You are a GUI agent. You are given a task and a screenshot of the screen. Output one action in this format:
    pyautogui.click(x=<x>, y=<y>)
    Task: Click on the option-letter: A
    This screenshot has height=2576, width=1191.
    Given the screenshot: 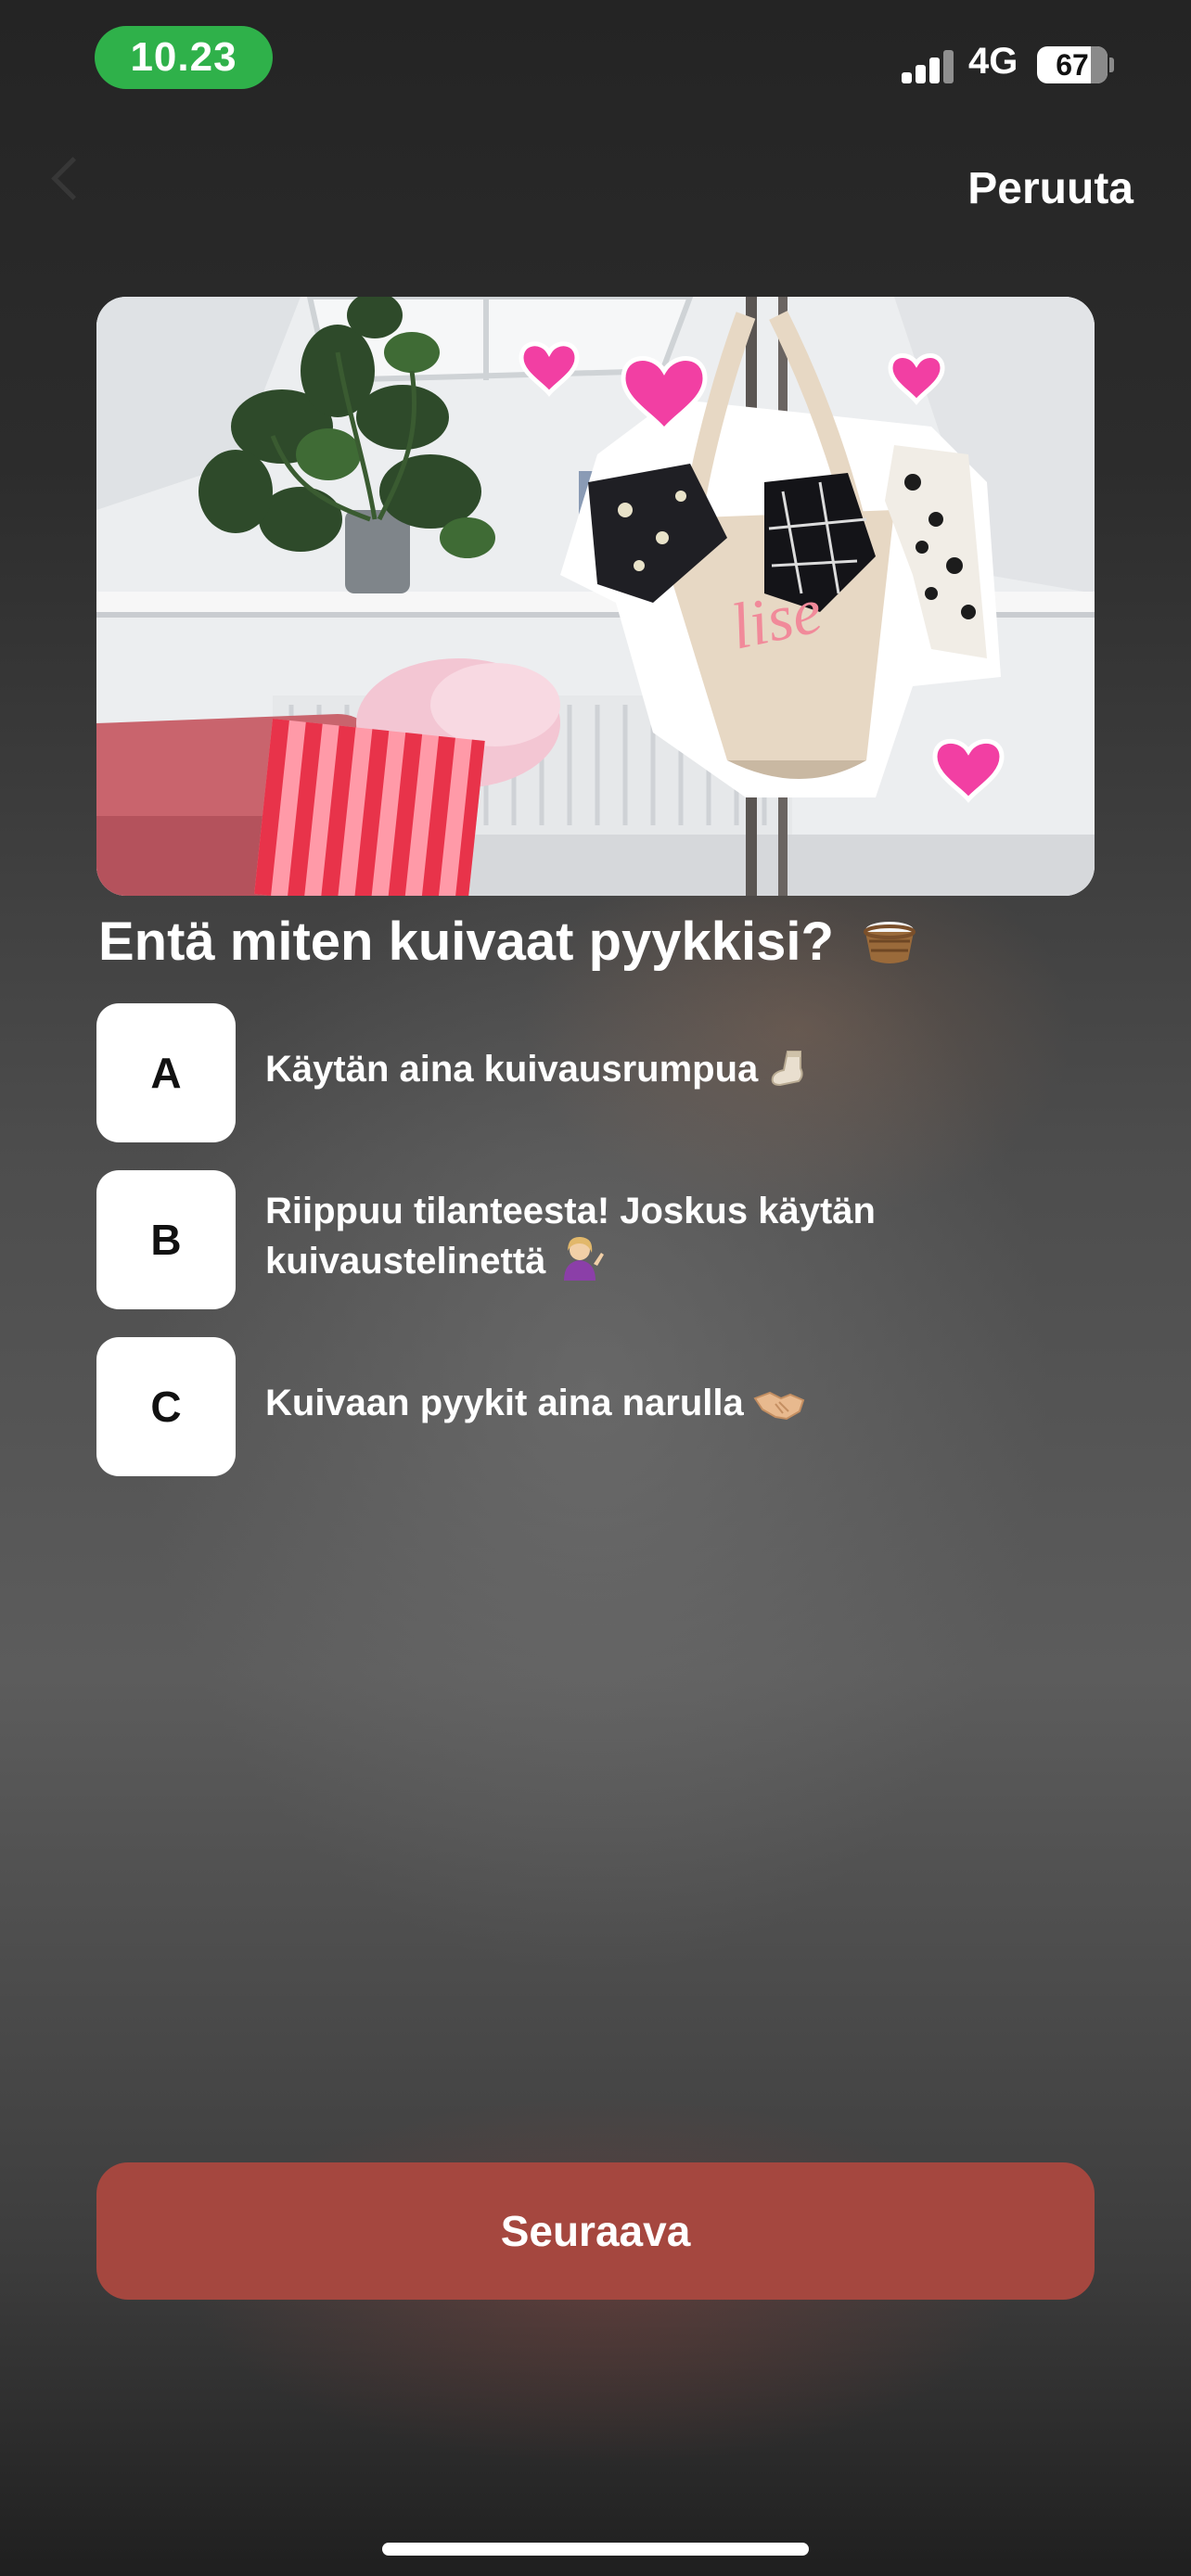 What is the action you would take?
    pyautogui.click(x=166, y=1072)
    